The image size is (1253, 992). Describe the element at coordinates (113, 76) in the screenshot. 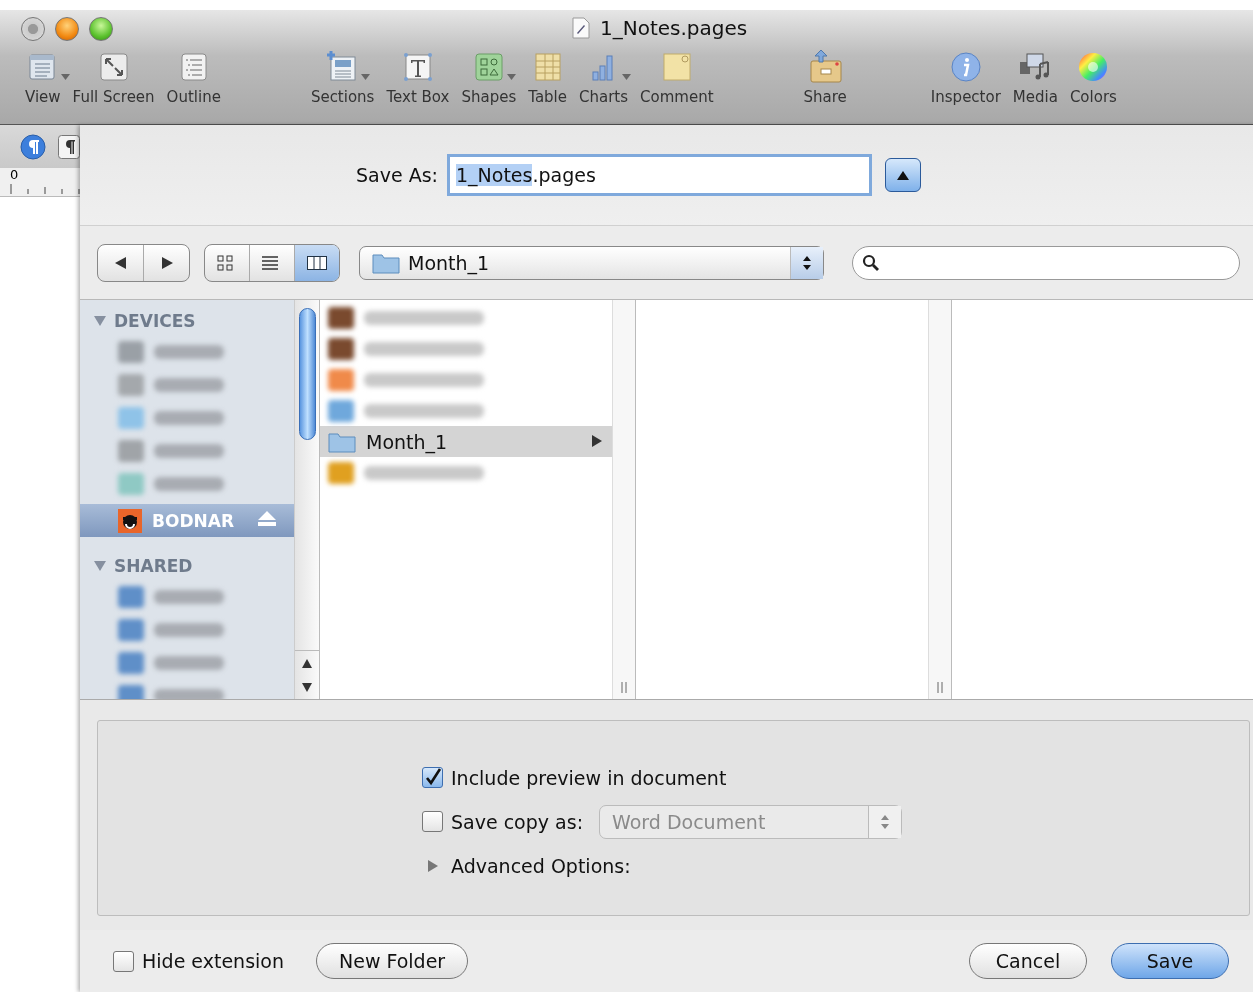

I see `toolbar-button: Full Screen` at that location.